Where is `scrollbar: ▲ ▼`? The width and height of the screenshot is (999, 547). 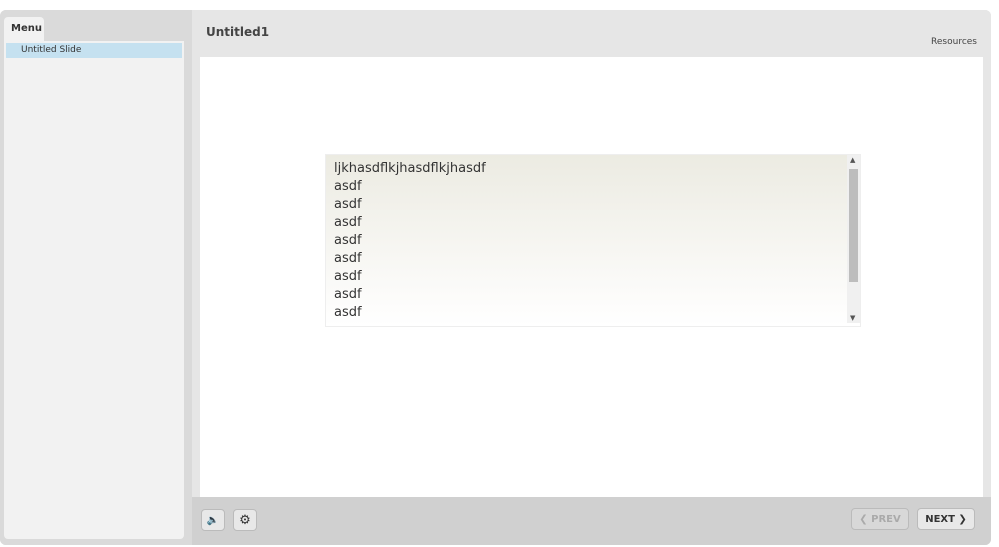
scrollbar: ▲ ▼ is located at coordinates (853, 239).